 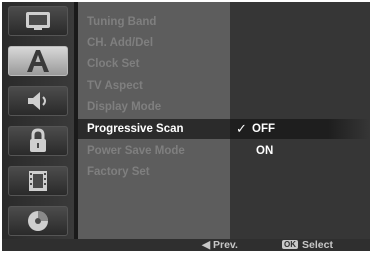 I want to click on menu-item-clock-set: Clock Set, so click(x=154, y=64).